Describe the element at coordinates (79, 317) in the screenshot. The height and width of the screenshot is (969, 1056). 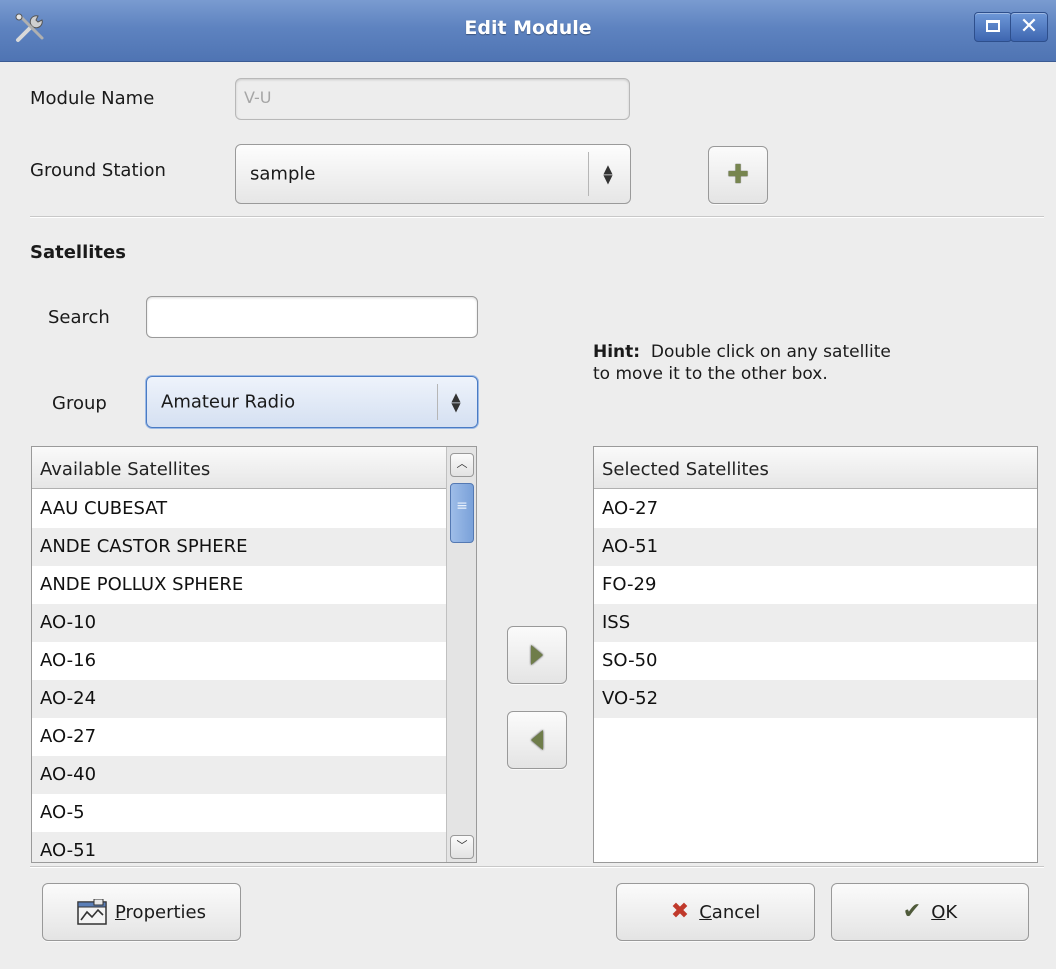
I see `search-label: Search` at that location.